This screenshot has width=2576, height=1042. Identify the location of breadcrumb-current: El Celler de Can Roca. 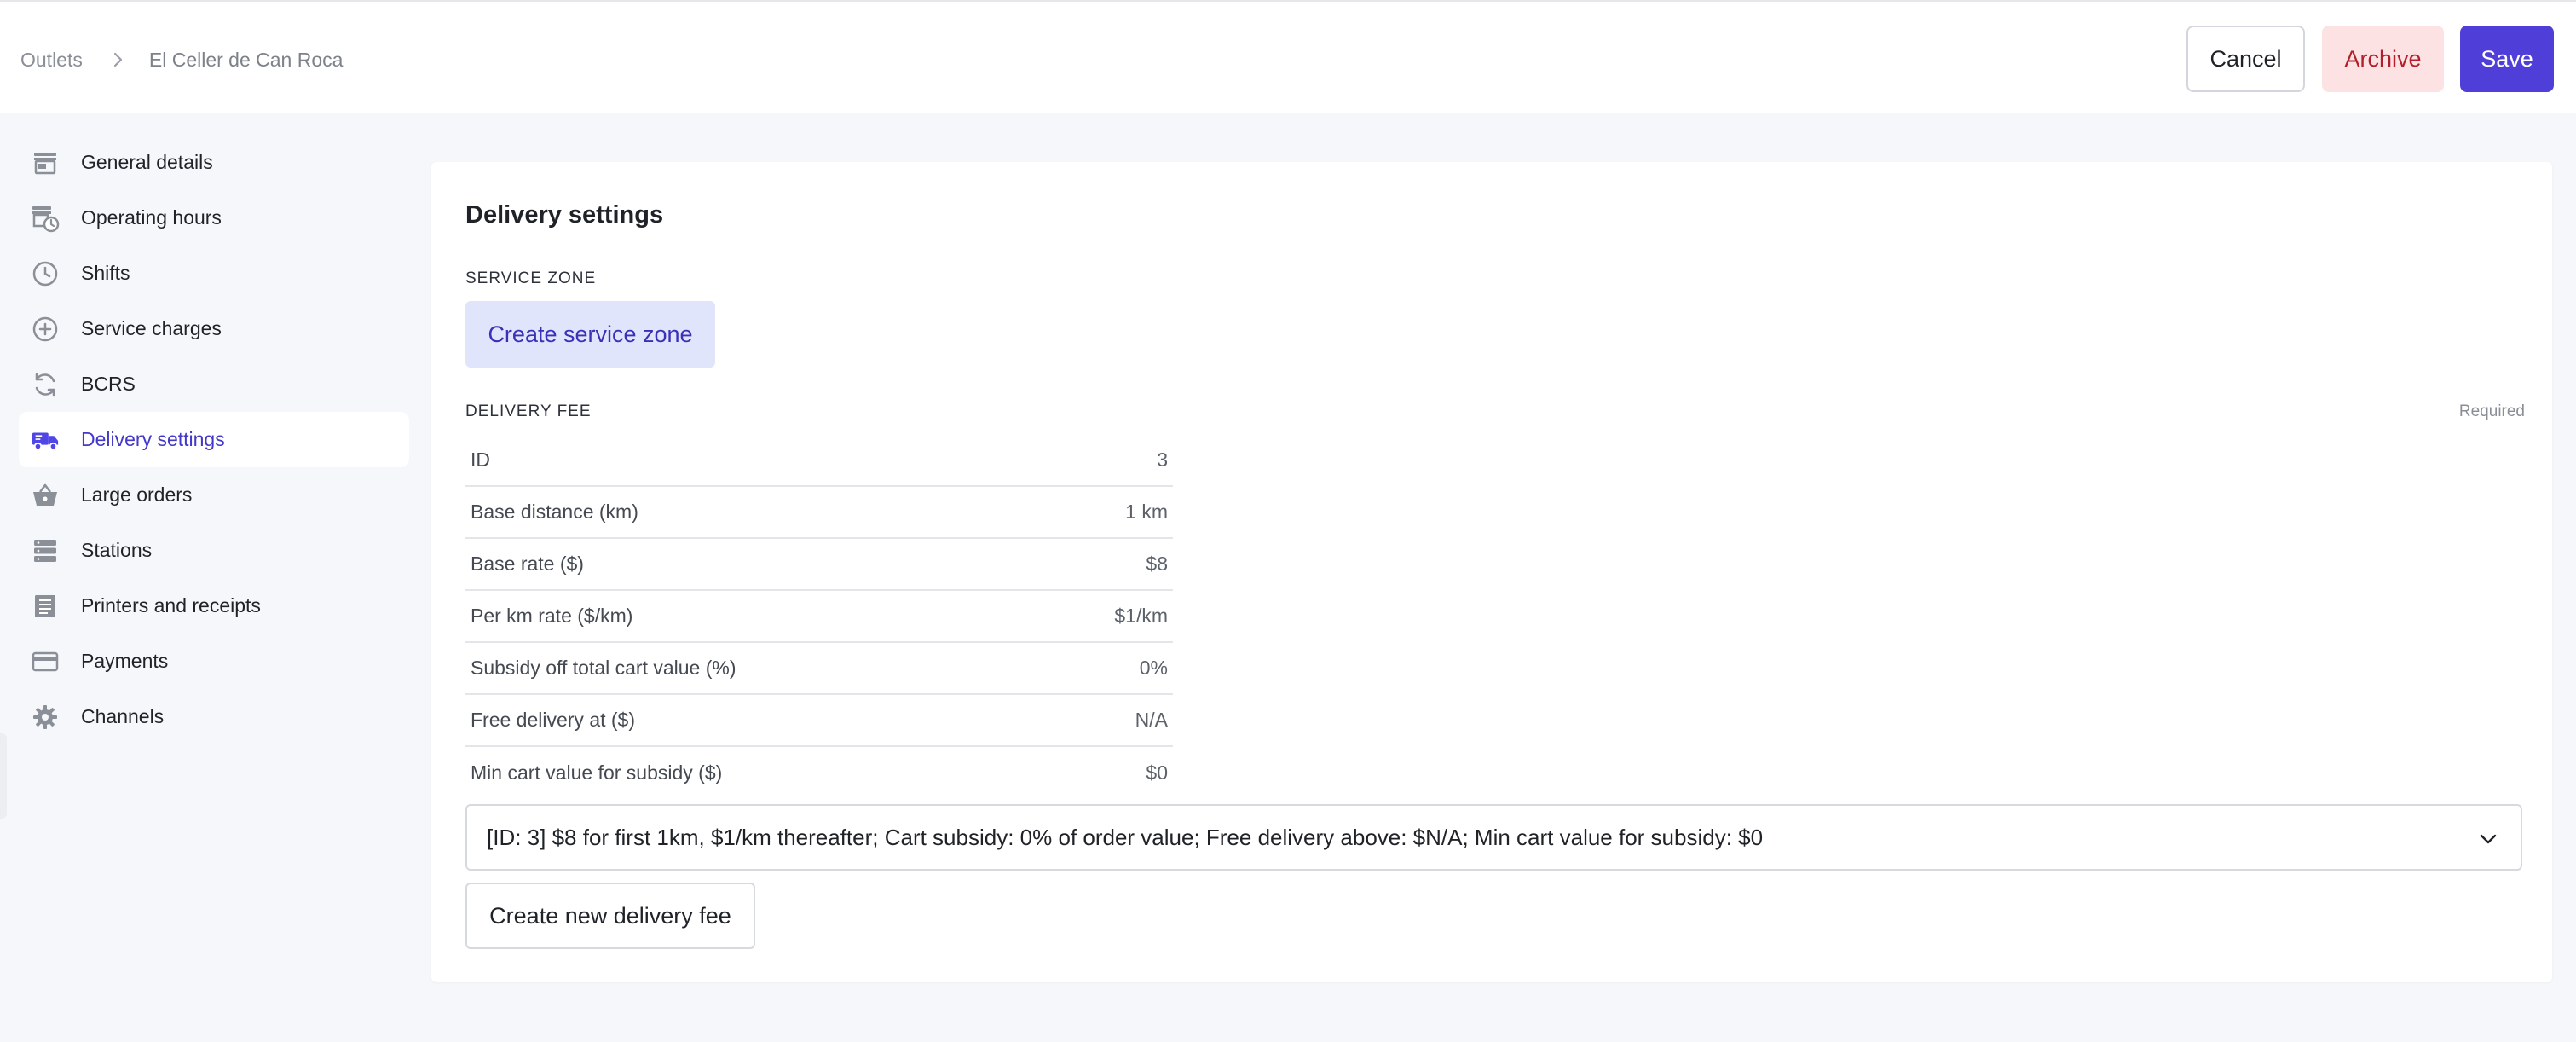
(246, 59).